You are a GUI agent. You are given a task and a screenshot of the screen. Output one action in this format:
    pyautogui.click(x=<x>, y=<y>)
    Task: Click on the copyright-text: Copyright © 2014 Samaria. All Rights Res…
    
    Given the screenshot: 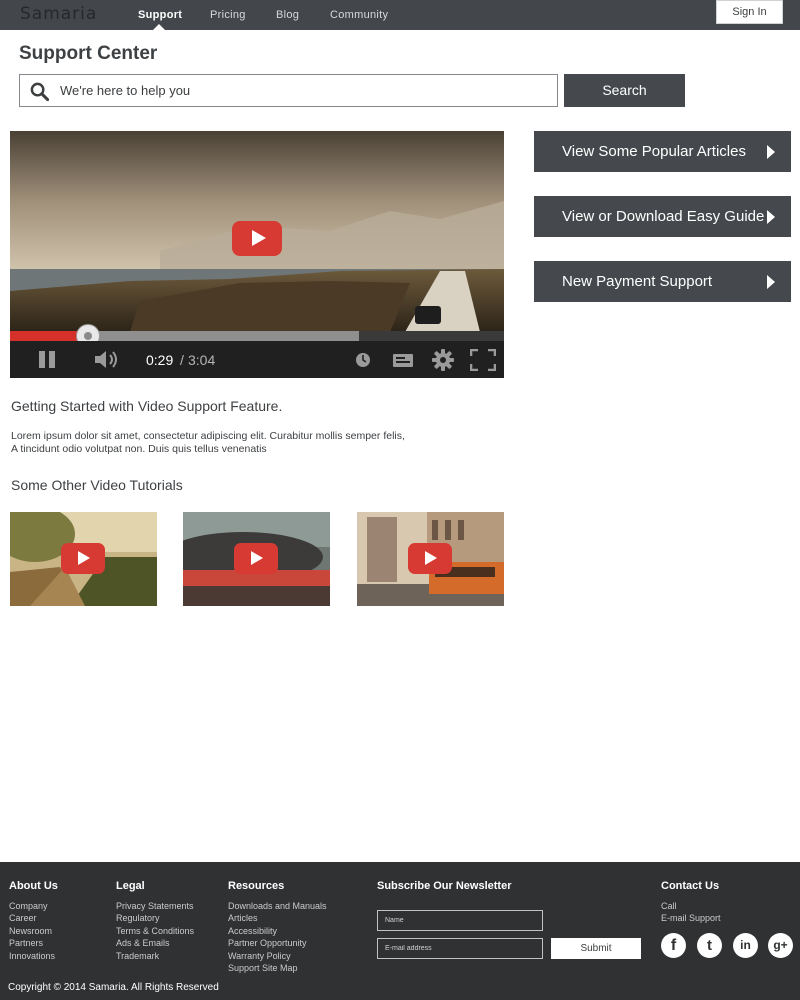 What is the action you would take?
    pyautogui.click(x=113, y=987)
    